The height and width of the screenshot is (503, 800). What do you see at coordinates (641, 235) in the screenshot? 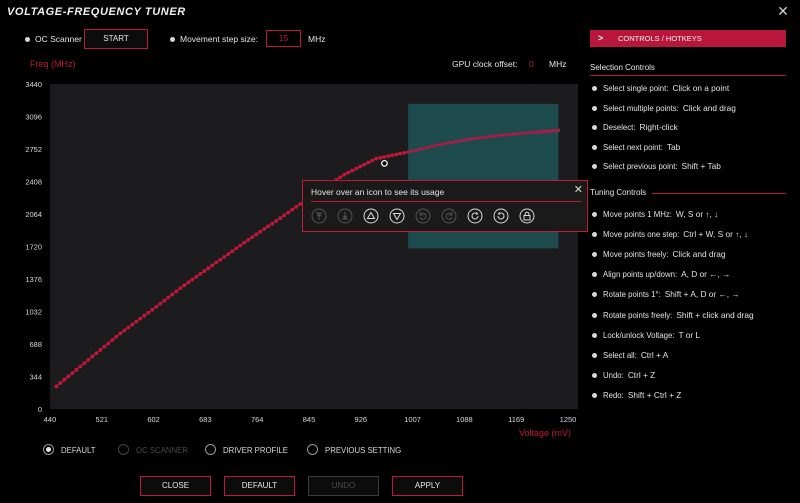
I see `tuning-control-label: Move points one step:` at bounding box center [641, 235].